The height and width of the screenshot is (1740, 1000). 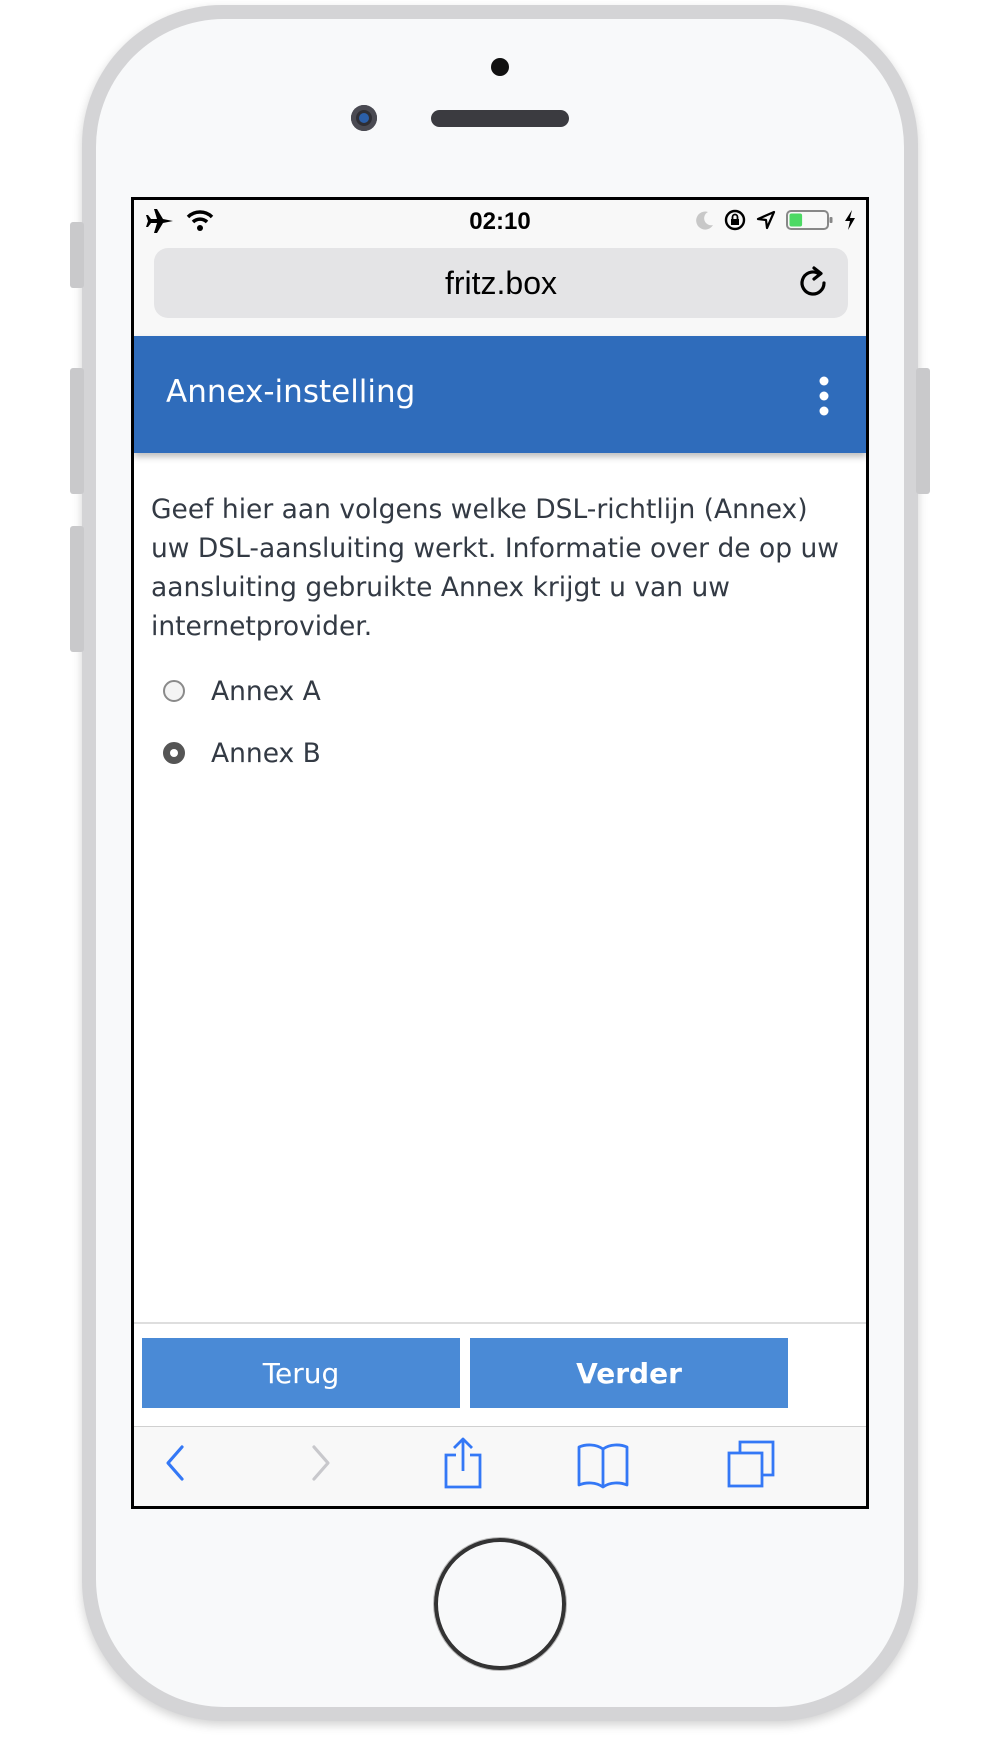 What do you see at coordinates (500, 118) in the screenshot?
I see `earpiece-speaker` at bounding box center [500, 118].